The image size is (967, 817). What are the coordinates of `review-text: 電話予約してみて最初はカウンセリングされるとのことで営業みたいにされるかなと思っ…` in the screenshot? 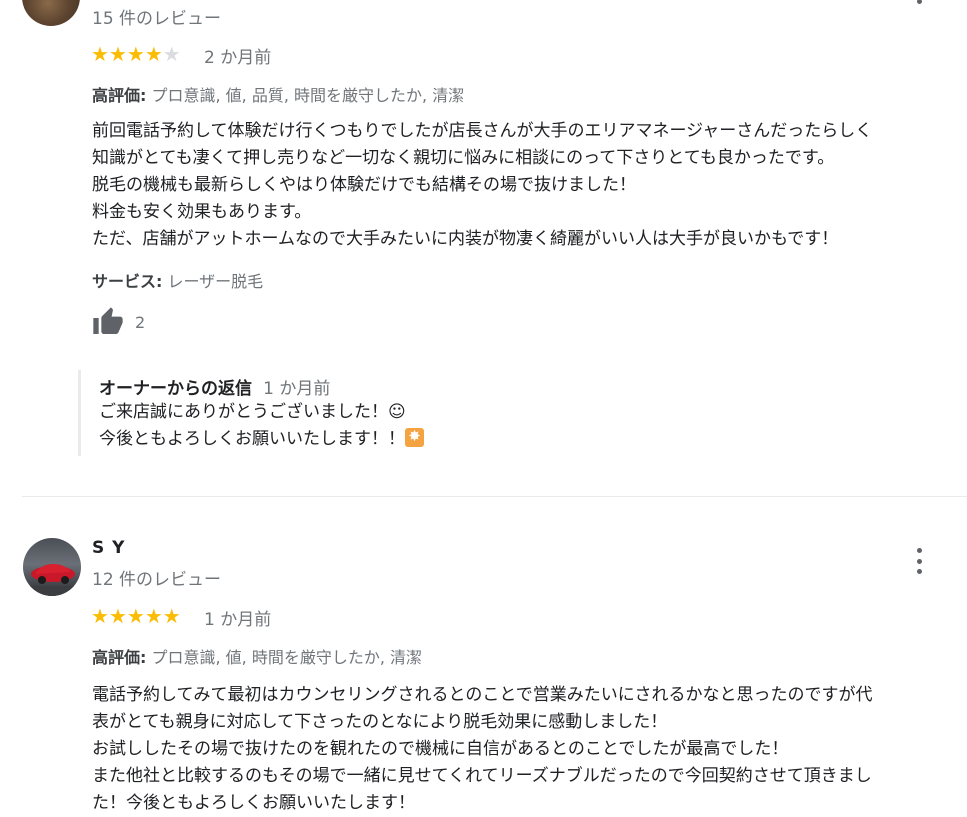 It's located at (482, 749).